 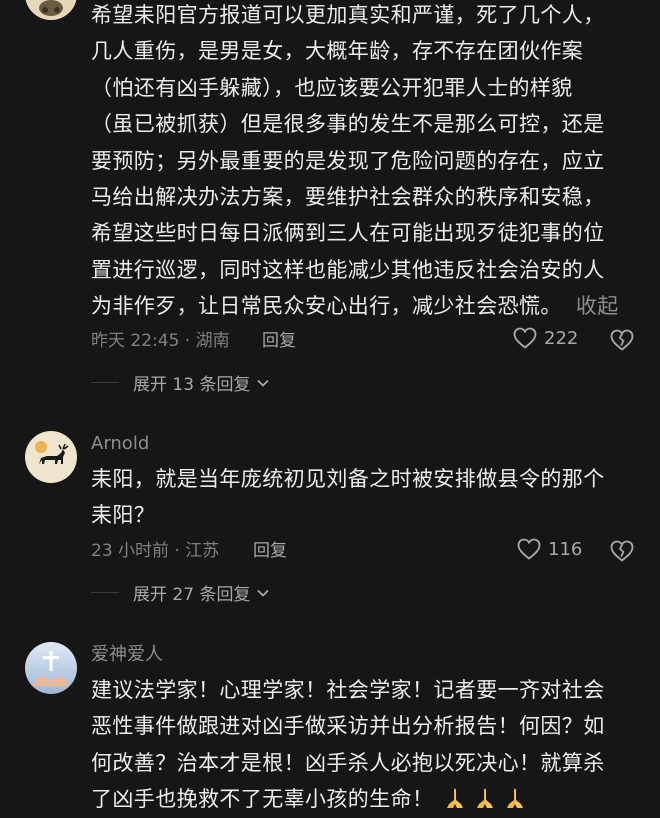 I want to click on comment-line: 耒阳，就是当年庞统初见刘备之时被安排做县令的那个, so click(x=348, y=479).